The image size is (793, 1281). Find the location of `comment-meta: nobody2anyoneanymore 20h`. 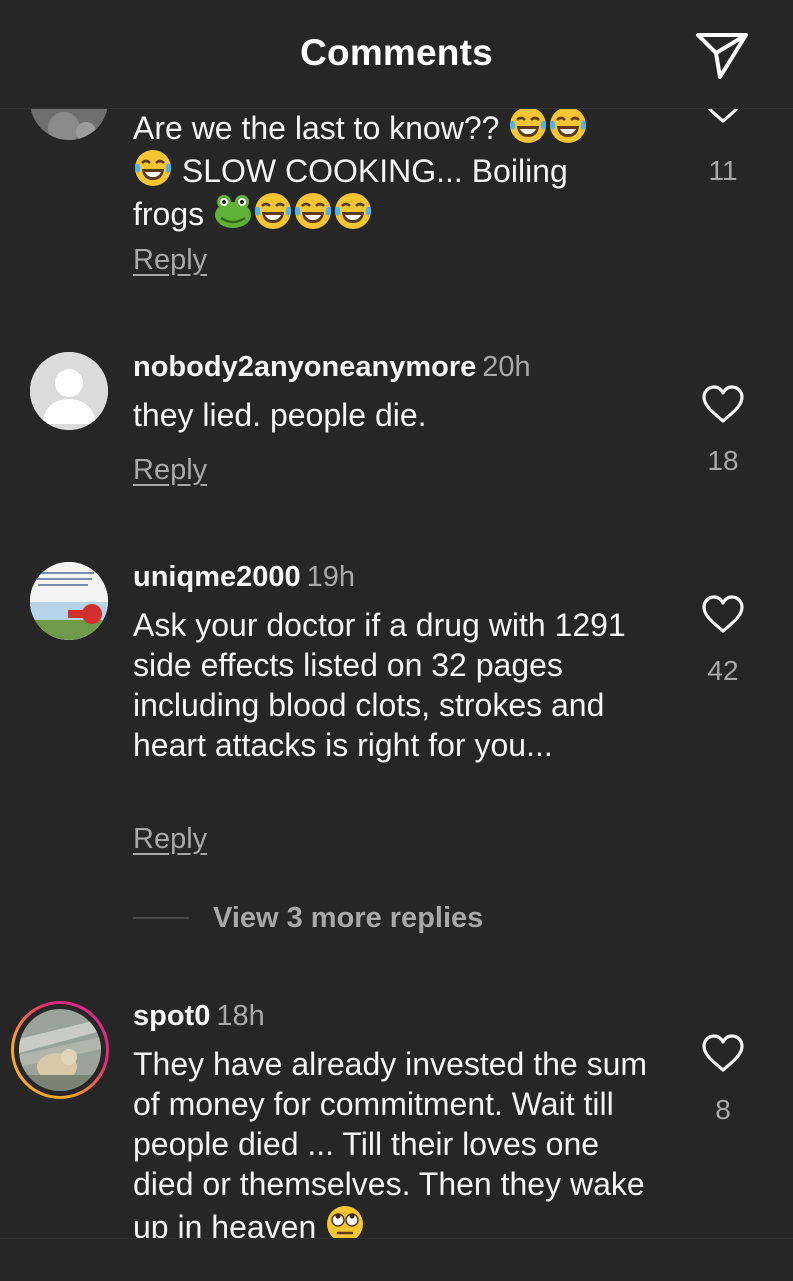

comment-meta: nobody2anyoneanymore 20h is located at coordinates (332, 367).